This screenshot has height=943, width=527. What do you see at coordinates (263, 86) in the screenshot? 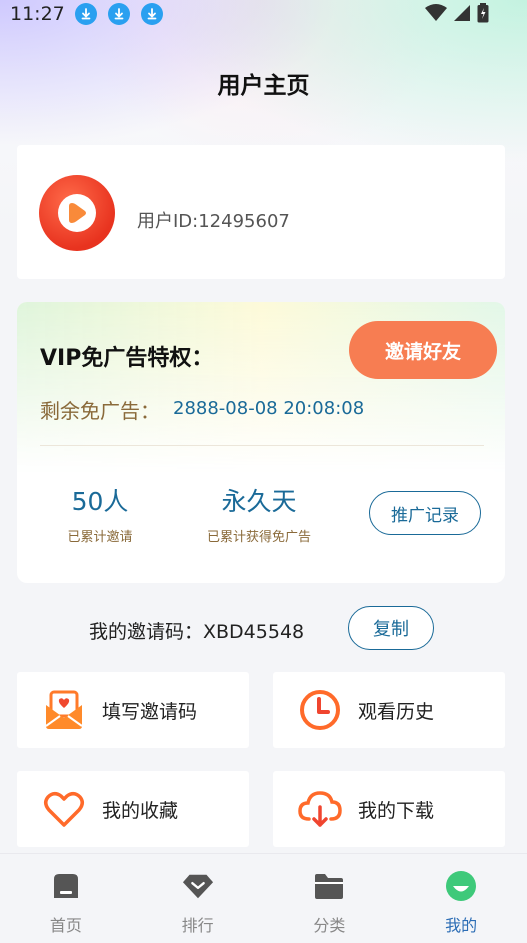
I see `page-title: 用户主页` at bounding box center [263, 86].